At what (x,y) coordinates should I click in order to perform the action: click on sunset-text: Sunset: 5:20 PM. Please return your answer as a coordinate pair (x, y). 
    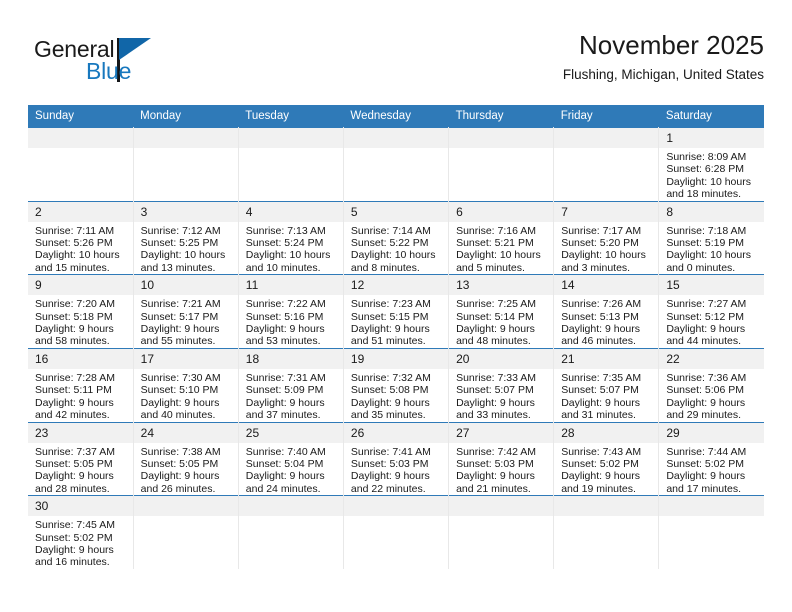
    Looking at the image, I should click on (600, 243).